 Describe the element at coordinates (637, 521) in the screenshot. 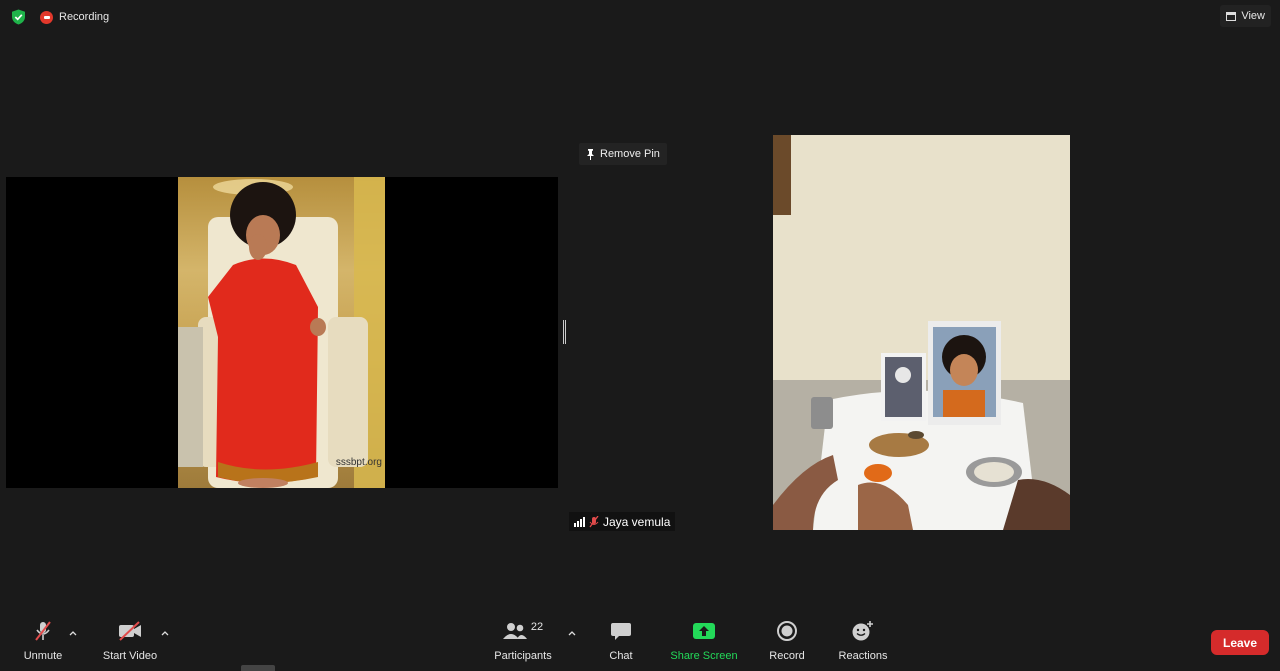

I see `participant-name: Jaya vemula` at that location.